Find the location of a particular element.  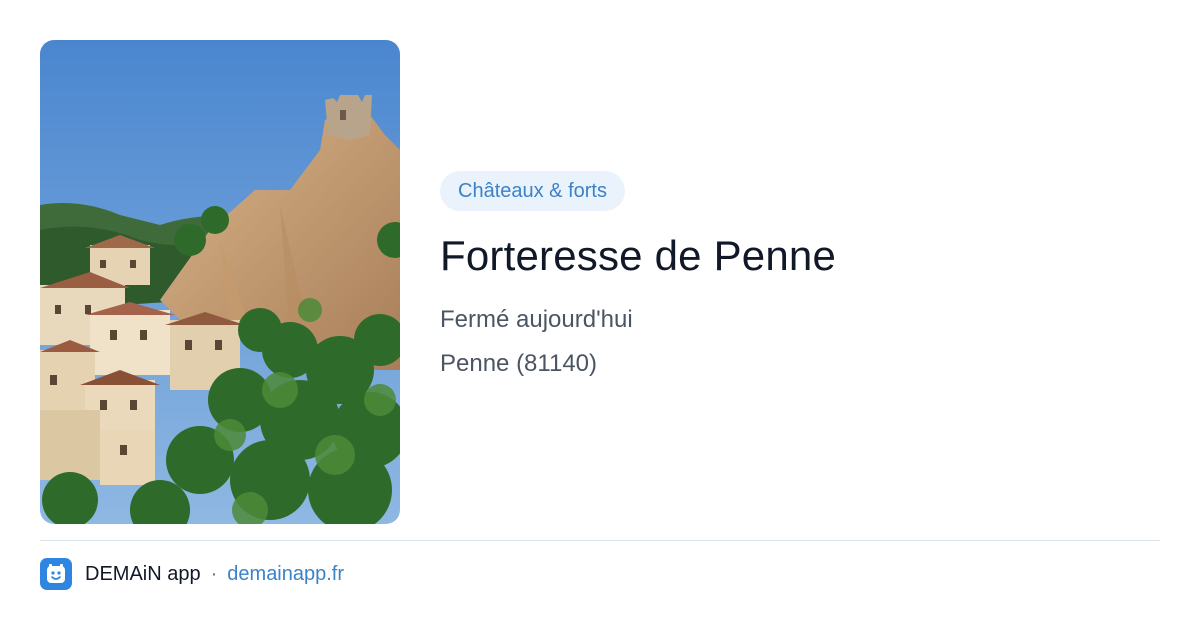

footer-divider is located at coordinates (600, 540).